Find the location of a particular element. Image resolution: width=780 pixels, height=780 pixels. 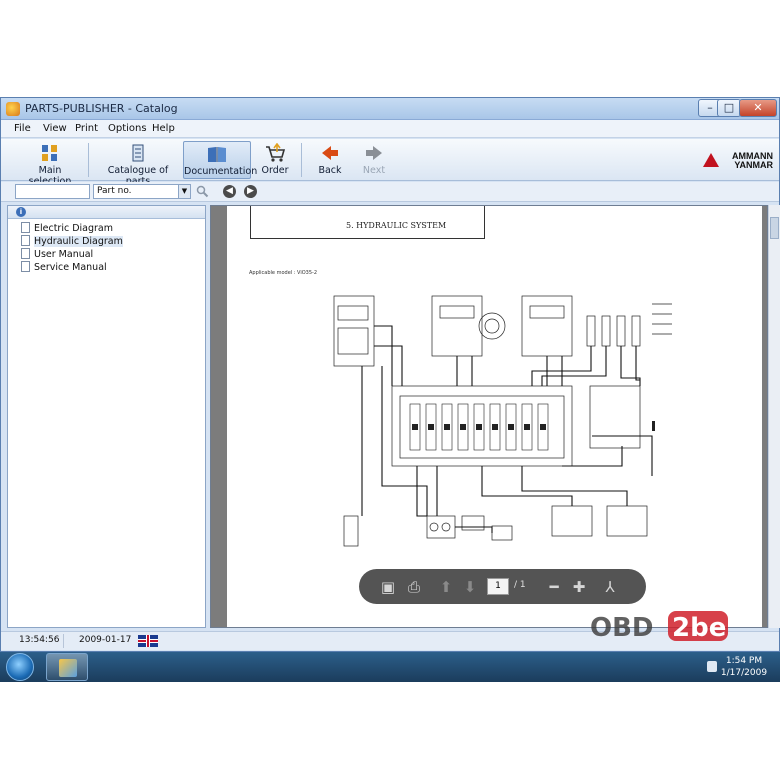

next-button: Next is located at coordinates (374, 160).